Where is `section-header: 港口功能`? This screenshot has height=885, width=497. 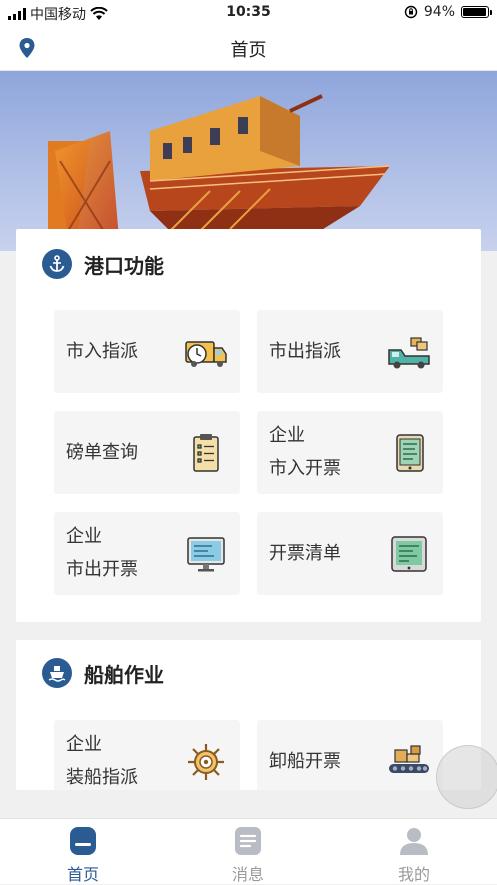 section-header: 港口功能 is located at coordinates (103, 264).